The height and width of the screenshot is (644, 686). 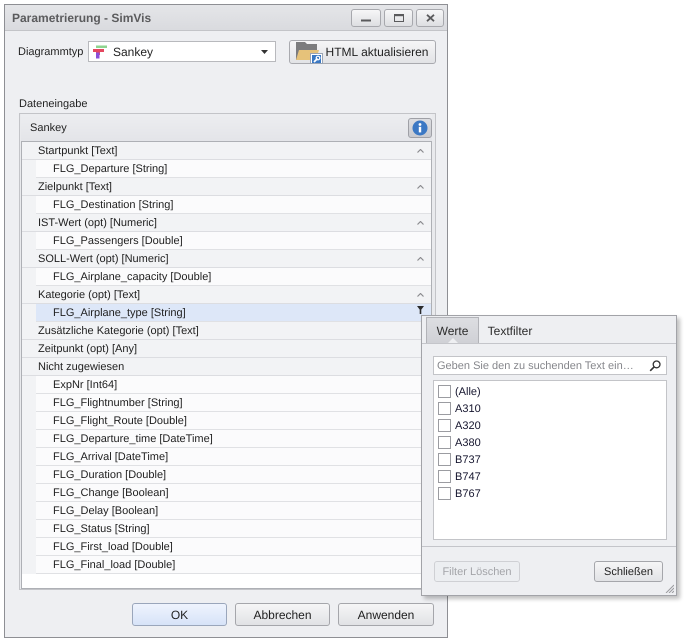 I want to click on dialog-button: Anwenden, so click(x=386, y=614).